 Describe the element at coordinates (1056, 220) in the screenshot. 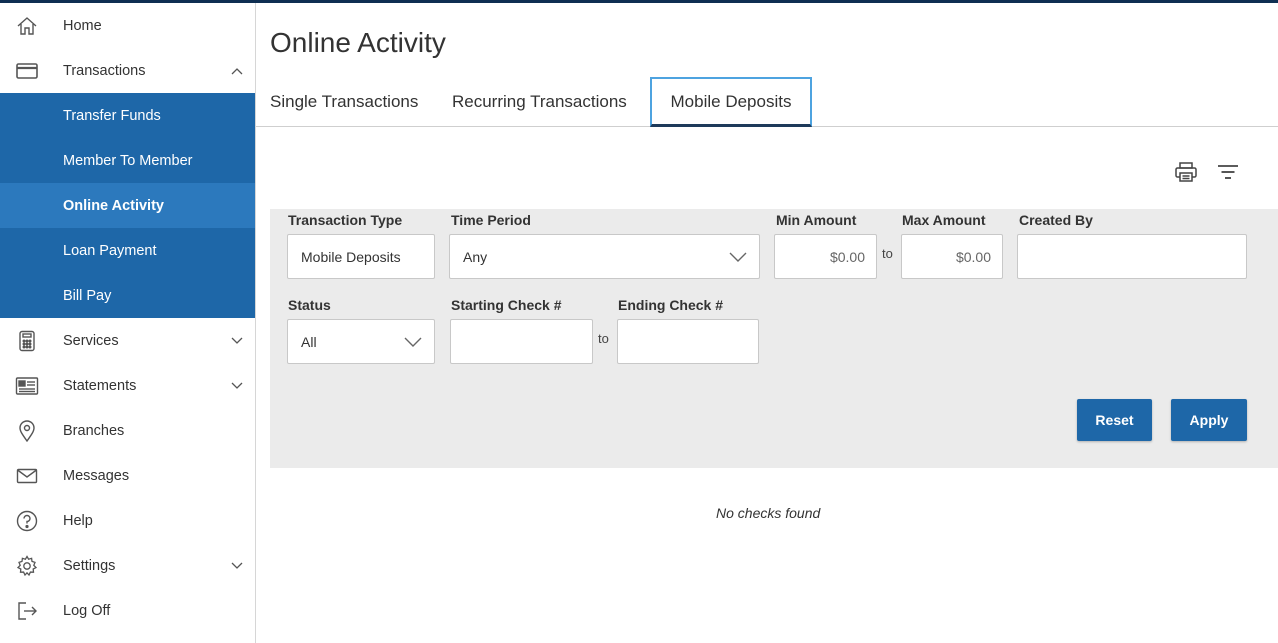

I see `created-by-label: Created By` at that location.